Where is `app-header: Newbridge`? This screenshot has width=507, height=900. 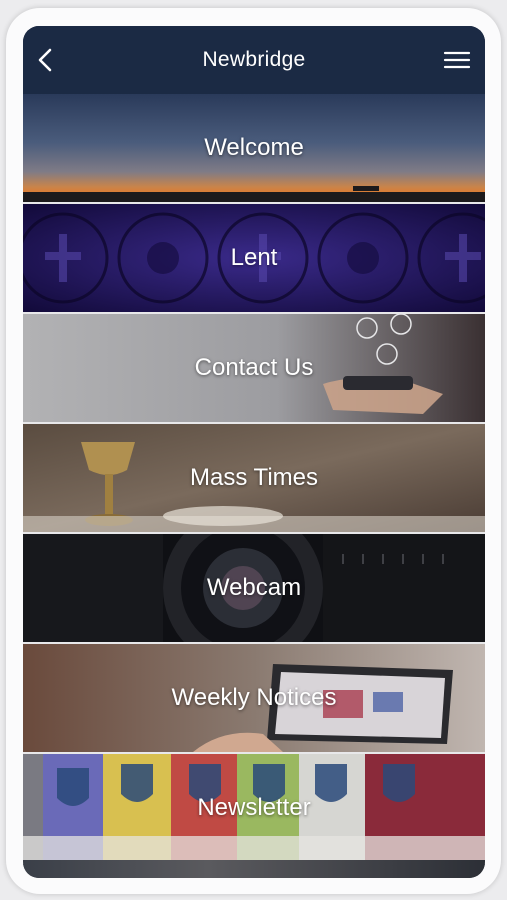
app-header: Newbridge is located at coordinates (254, 60).